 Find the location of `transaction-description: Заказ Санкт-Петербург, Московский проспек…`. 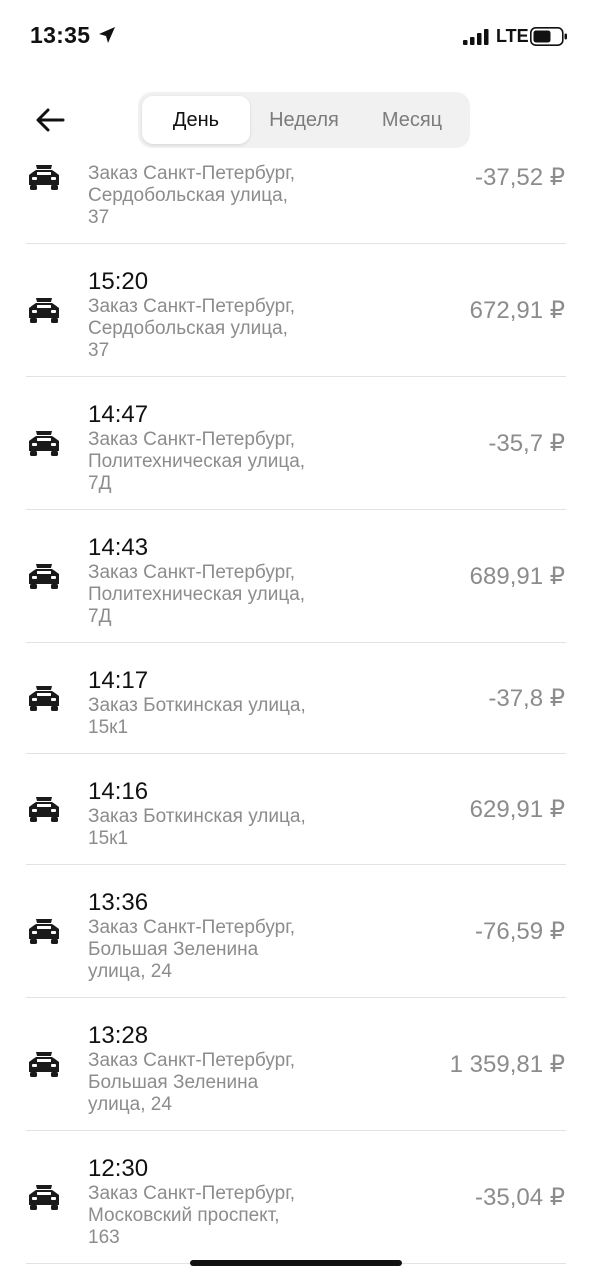

transaction-description: Заказ Санкт-Петербург, Московский проспек… is located at coordinates (213, 1216).